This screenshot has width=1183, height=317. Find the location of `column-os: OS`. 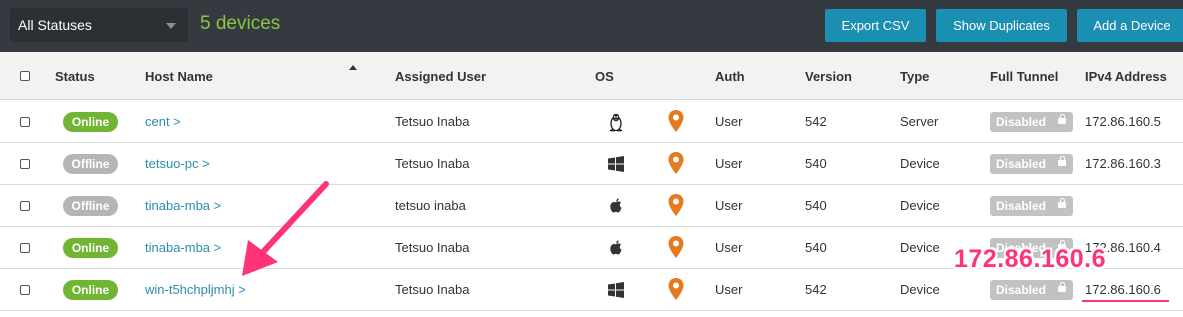

column-os: OS is located at coordinates (604, 76).